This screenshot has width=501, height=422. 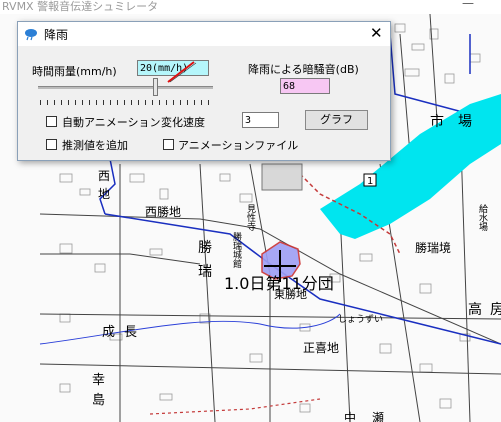 What do you see at coordinates (126, 102) in the screenshot?
I see `slider-ticks` at bounding box center [126, 102].